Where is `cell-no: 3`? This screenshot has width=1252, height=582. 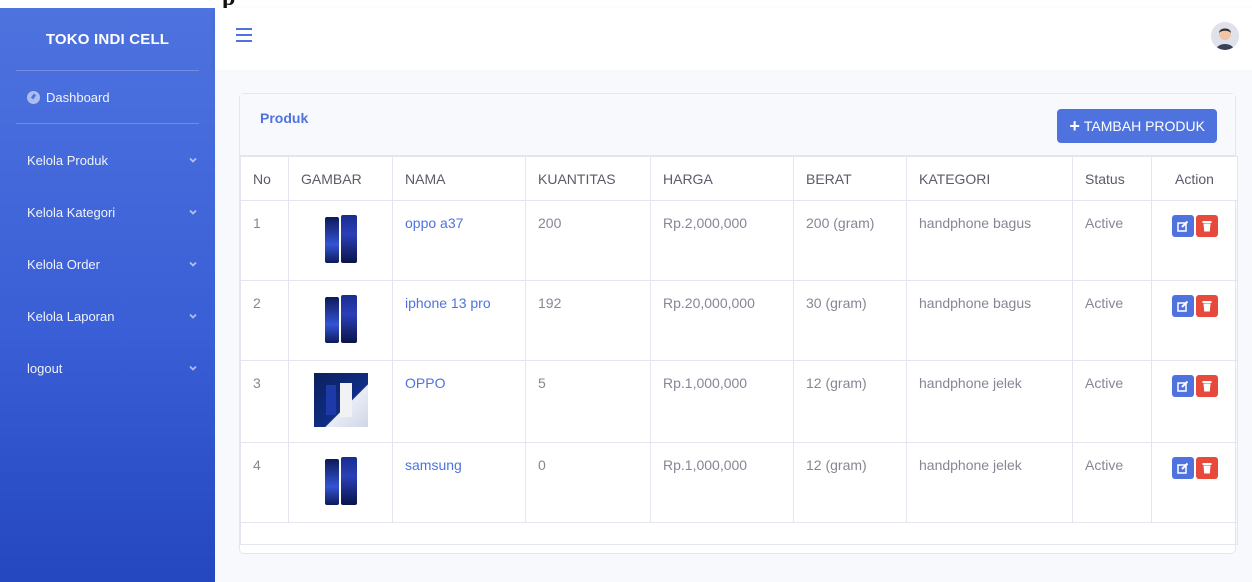 cell-no: 3 is located at coordinates (264, 401).